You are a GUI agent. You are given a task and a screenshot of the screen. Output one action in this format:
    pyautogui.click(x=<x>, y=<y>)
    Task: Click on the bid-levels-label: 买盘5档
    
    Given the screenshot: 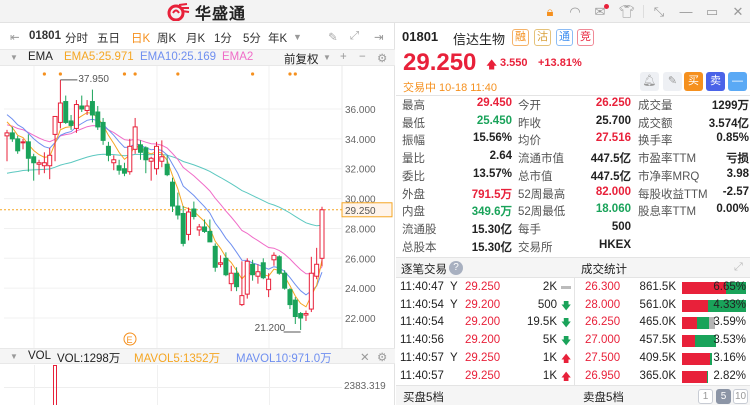 What is the action you would take?
    pyautogui.click(x=423, y=397)
    